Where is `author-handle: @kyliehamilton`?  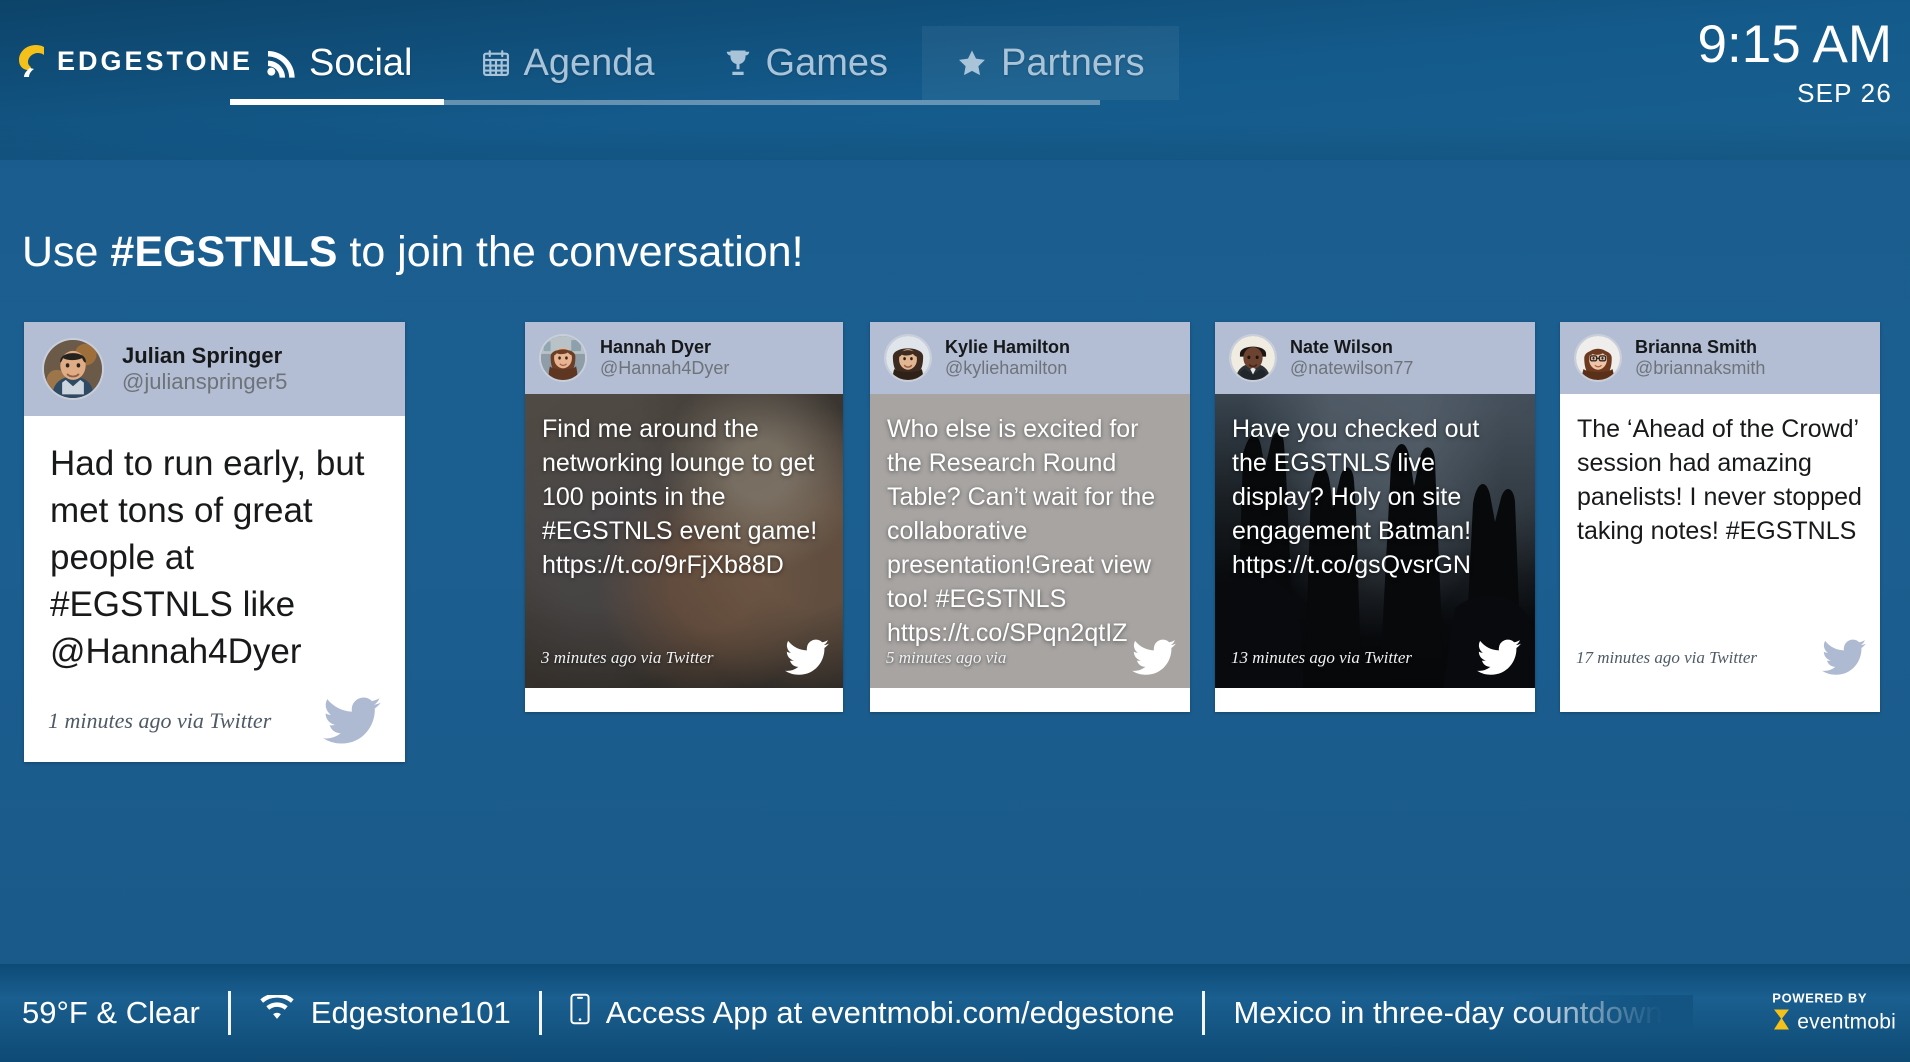 author-handle: @kyliehamilton is located at coordinates (1006, 368).